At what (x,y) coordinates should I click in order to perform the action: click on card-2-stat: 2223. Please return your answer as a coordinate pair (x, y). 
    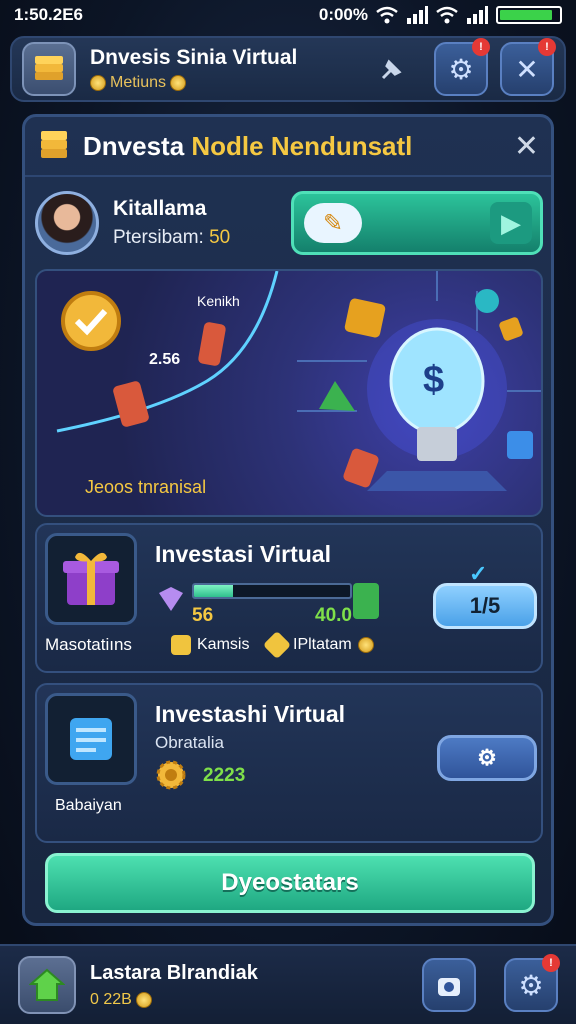
    Looking at the image, I should click on (224, 775).